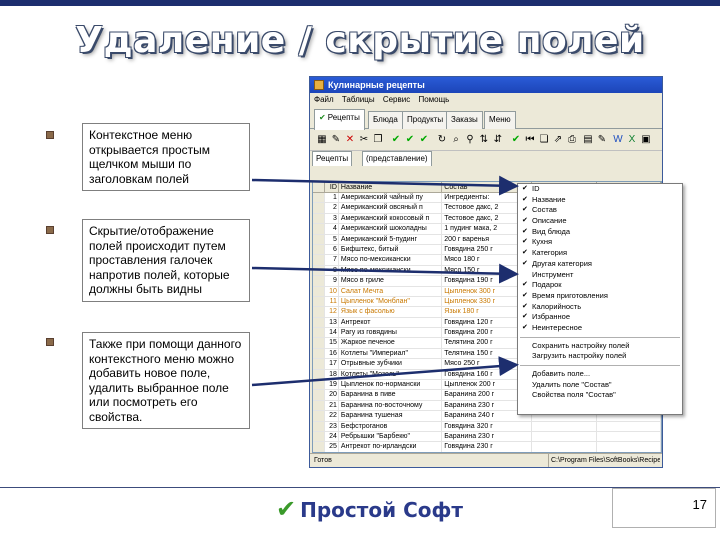 The width and height of the screenshot is (720, 540). What do you see at coordinates (339, 119) in the screenshot?
I see `tab-recipes: ✔ Рецепты` at bounding box center [339, 119].